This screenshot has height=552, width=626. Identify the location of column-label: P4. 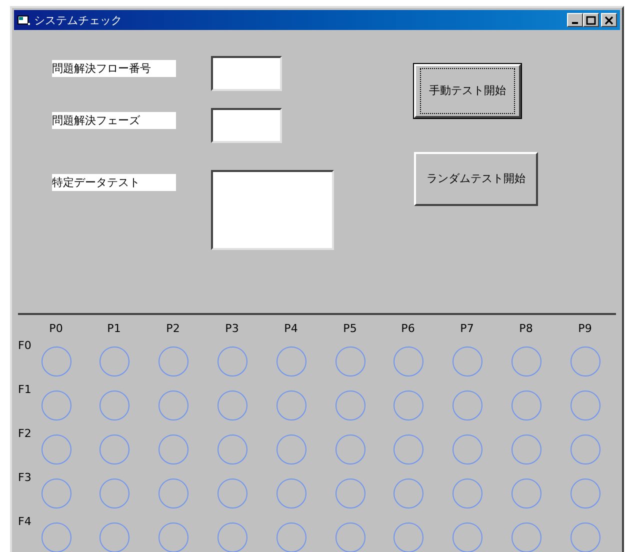
(291, 328).